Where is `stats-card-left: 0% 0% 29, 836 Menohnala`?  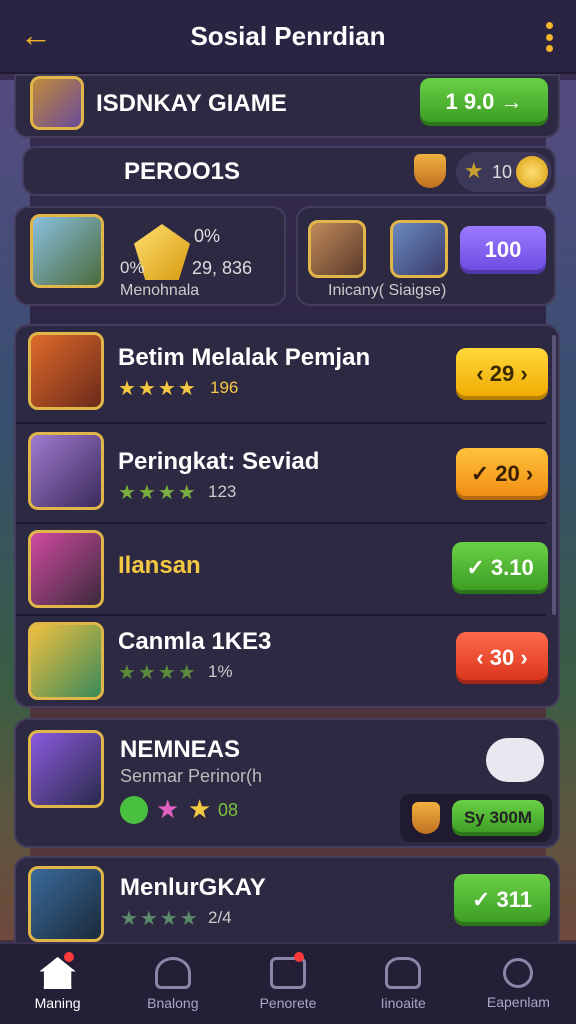 stats-card-left: 0% 0% 29, 836 Menohnala is located at coordinates (150, 256).